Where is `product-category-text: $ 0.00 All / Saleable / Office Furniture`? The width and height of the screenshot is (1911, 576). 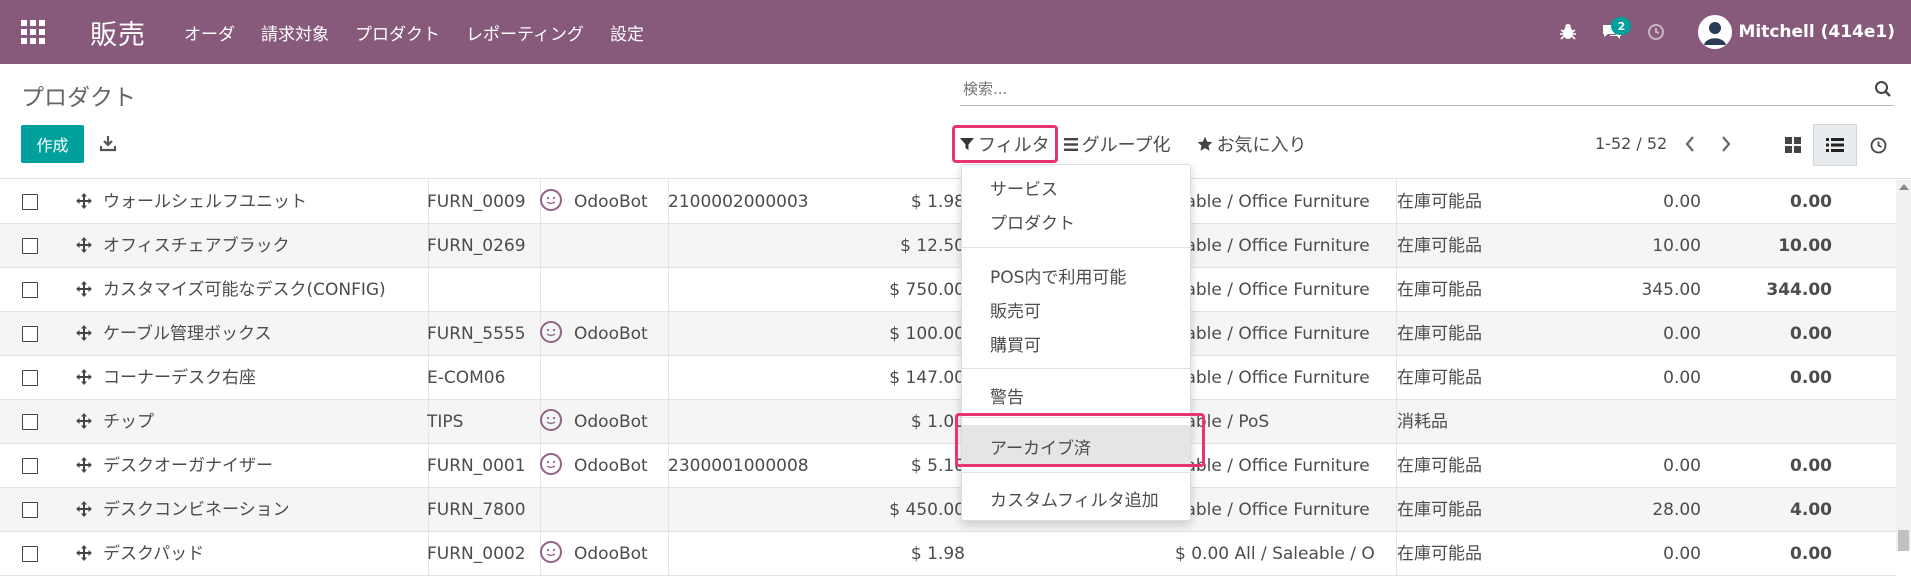
product-category-text: $ 0.00 All / Saleable / Office Furniture is located at coordinates (1275, 554).